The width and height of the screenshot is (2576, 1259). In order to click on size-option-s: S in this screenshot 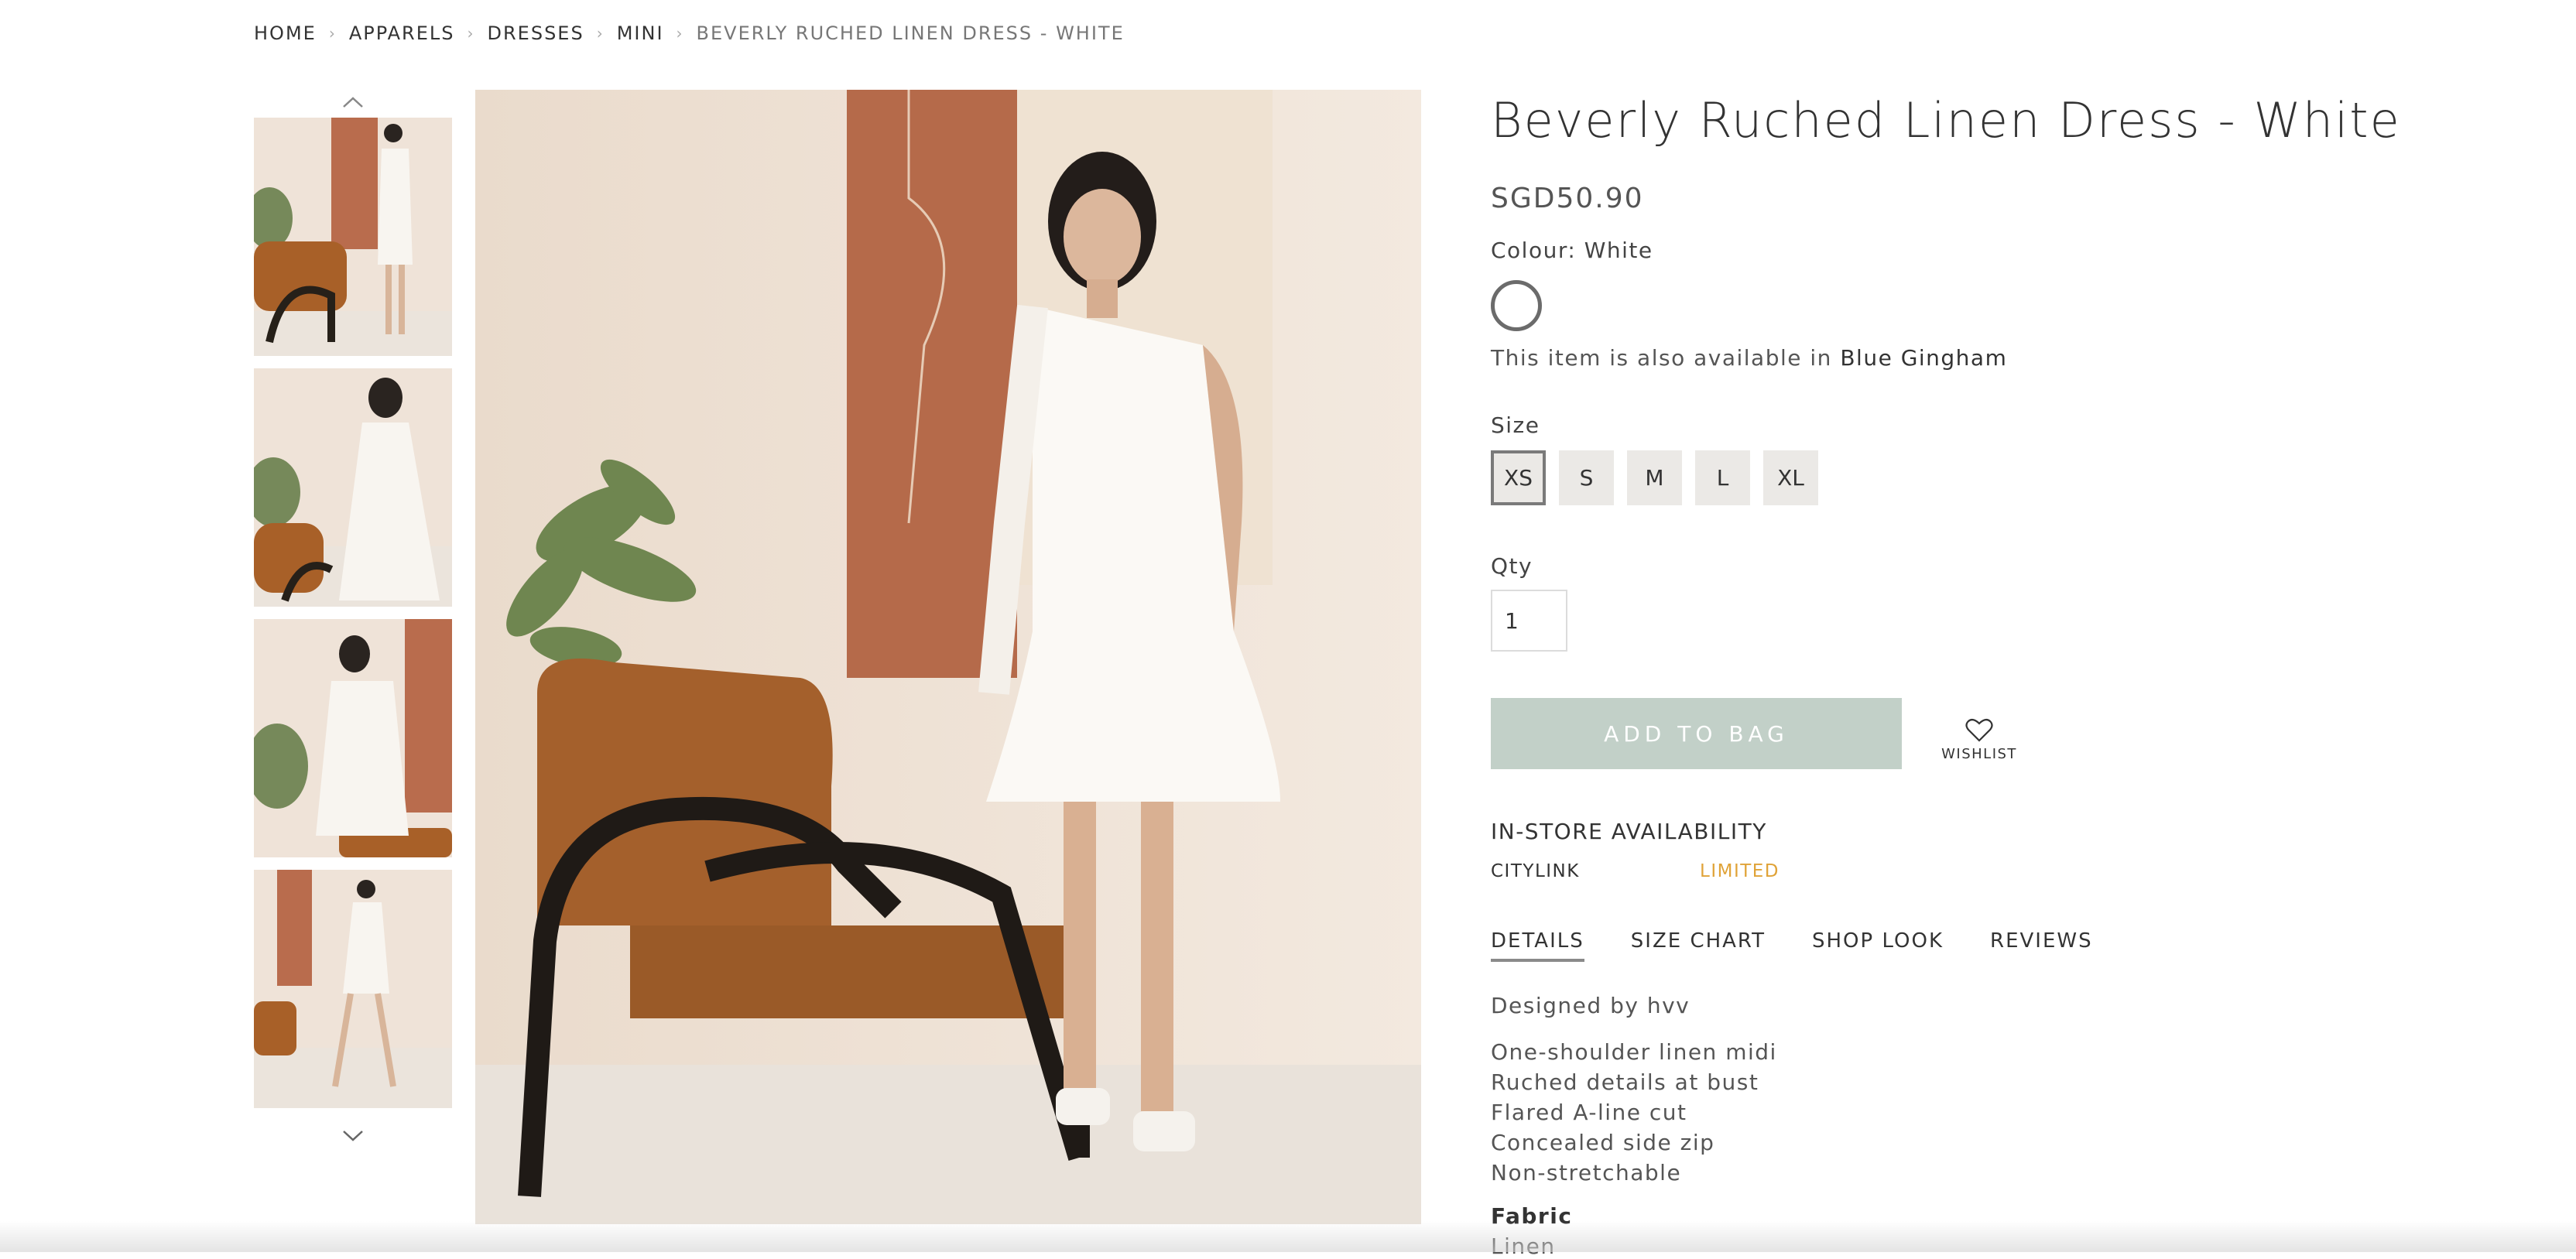, I will do `click(1587, 478)`.